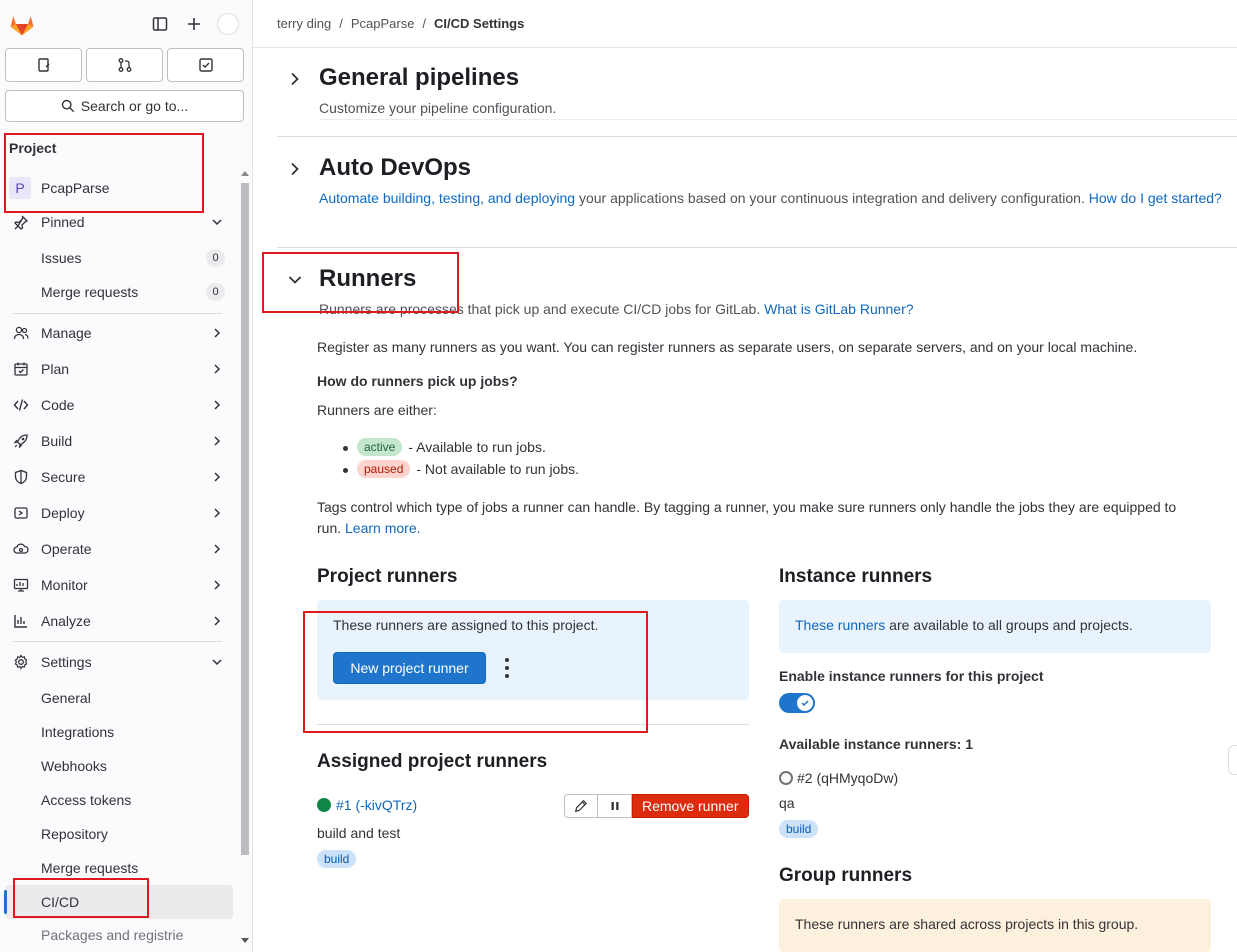 Image resolution: width=1237 pixels, height=952 pixels. What do you see at coordinates (74, 834) in the screenshot?
I see `sidebar-item-label: Repository` at bounding box center [74, 834].